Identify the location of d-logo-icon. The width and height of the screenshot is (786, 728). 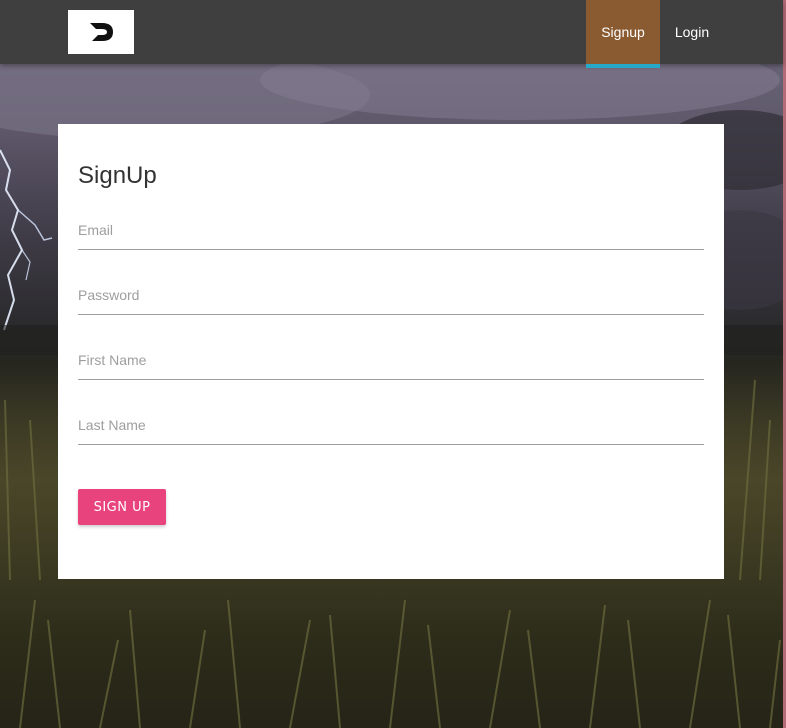
(100, 32).